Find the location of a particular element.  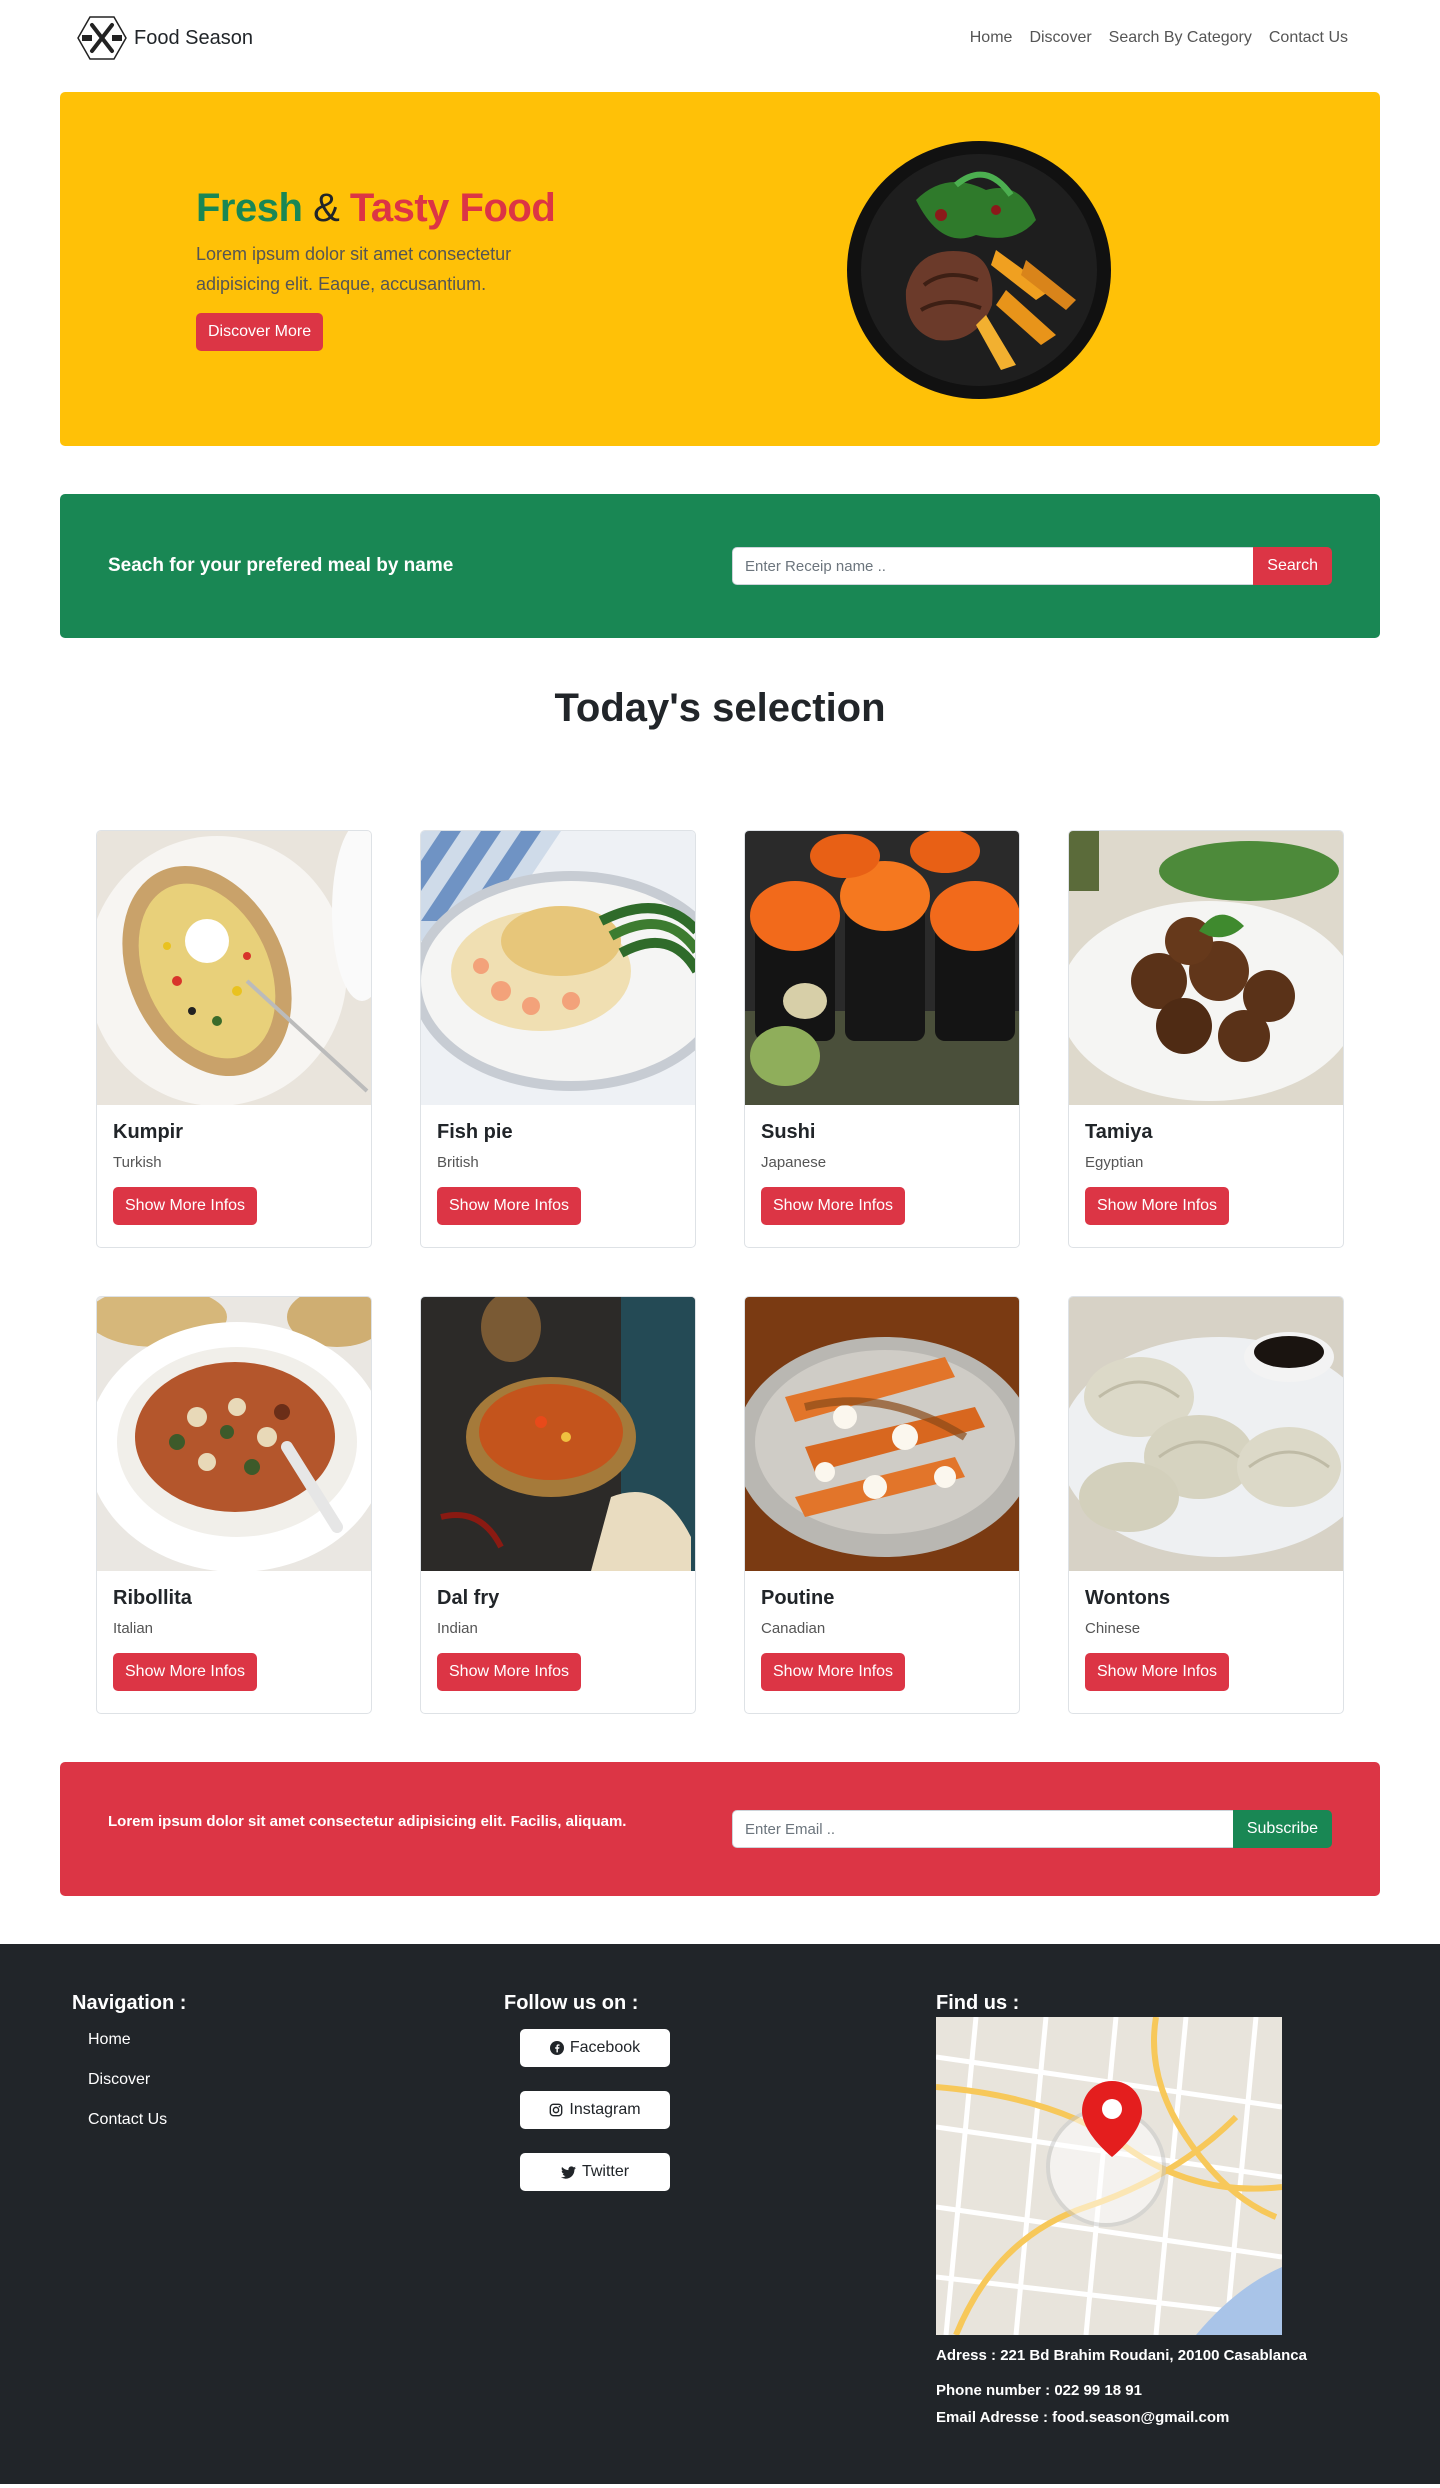

instagram-button: Instagram is located at coordinates (595, 2110).